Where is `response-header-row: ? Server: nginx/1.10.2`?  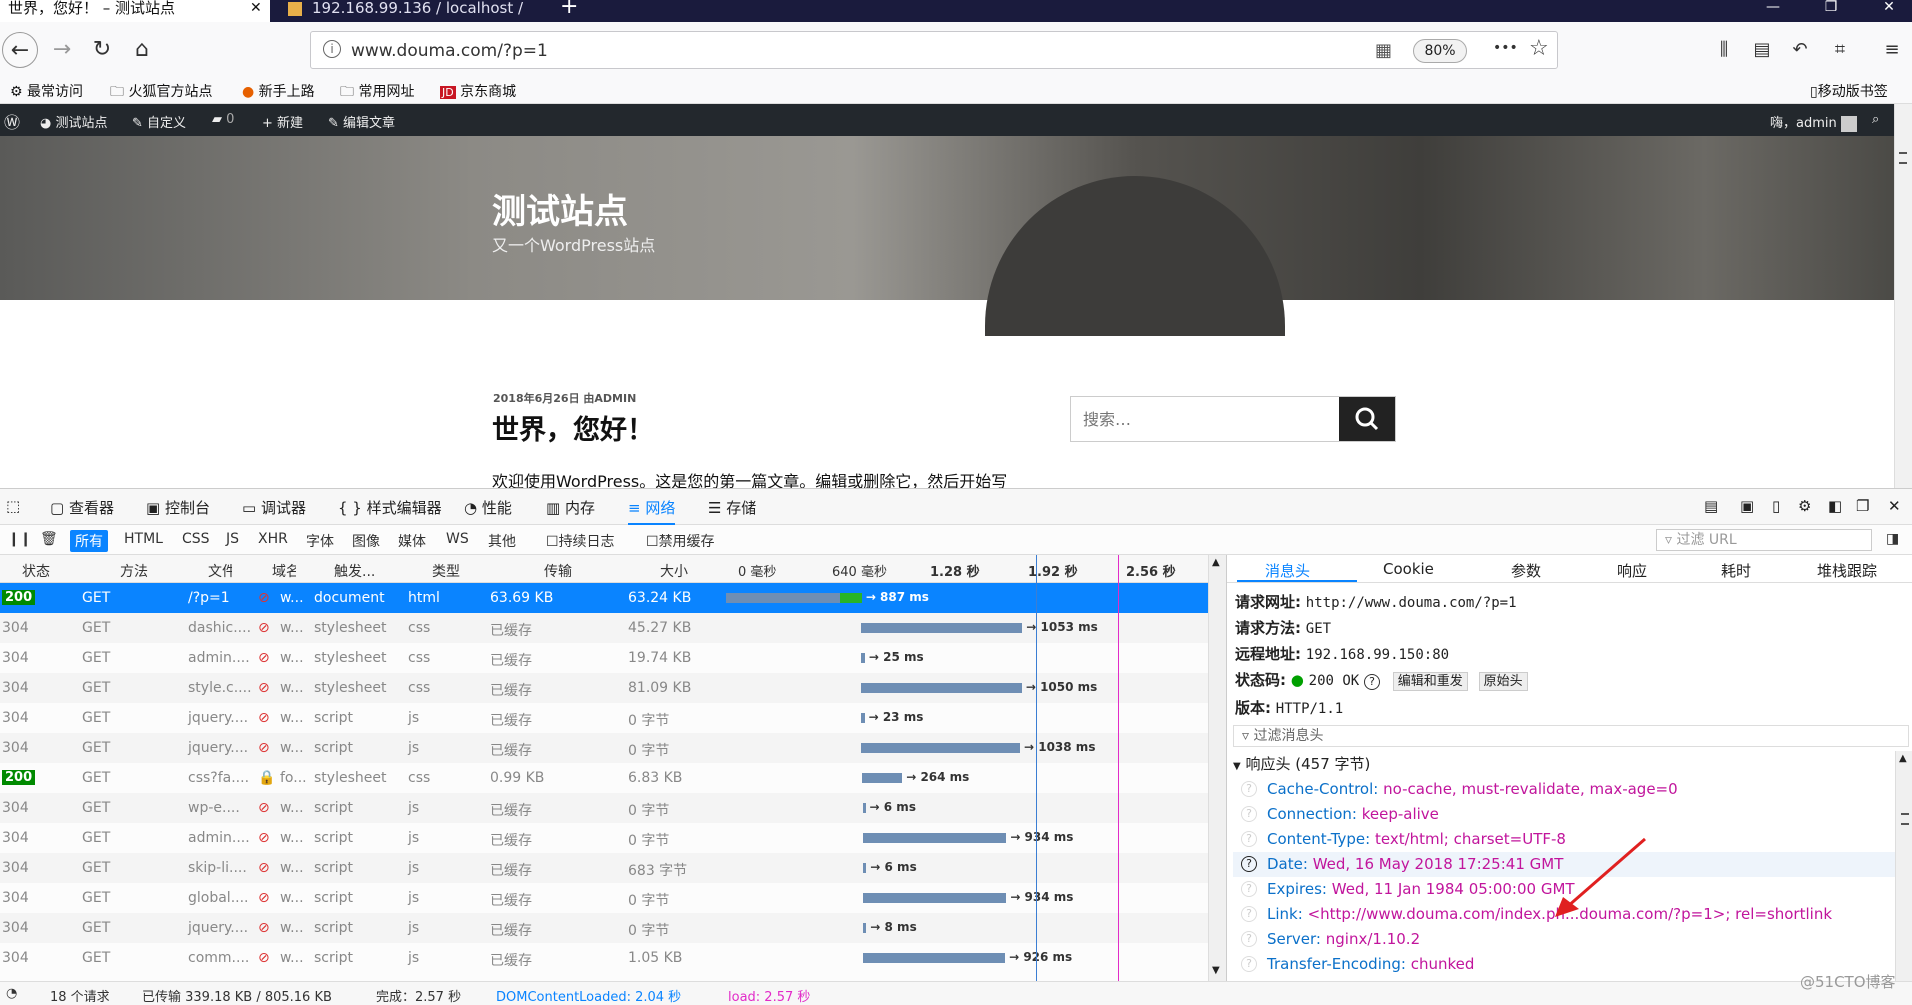
response-header-row: ? Server: nginx/1.10.2 is located at coordinates (1566, 939).